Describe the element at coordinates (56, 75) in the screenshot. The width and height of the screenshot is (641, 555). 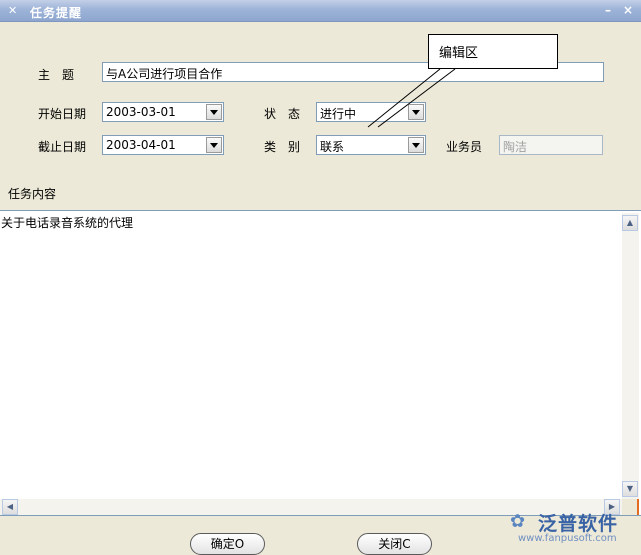
I see `subject-label: 主 题` at that location.